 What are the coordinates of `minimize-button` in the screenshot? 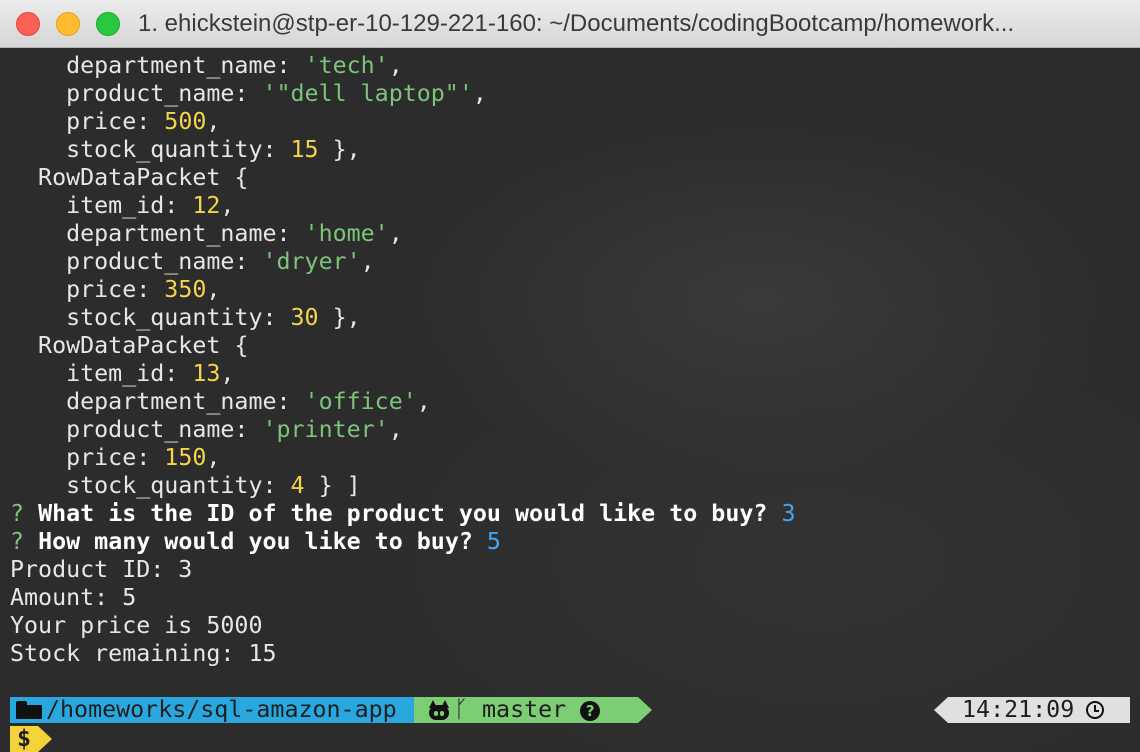 It's located at (68, 24).